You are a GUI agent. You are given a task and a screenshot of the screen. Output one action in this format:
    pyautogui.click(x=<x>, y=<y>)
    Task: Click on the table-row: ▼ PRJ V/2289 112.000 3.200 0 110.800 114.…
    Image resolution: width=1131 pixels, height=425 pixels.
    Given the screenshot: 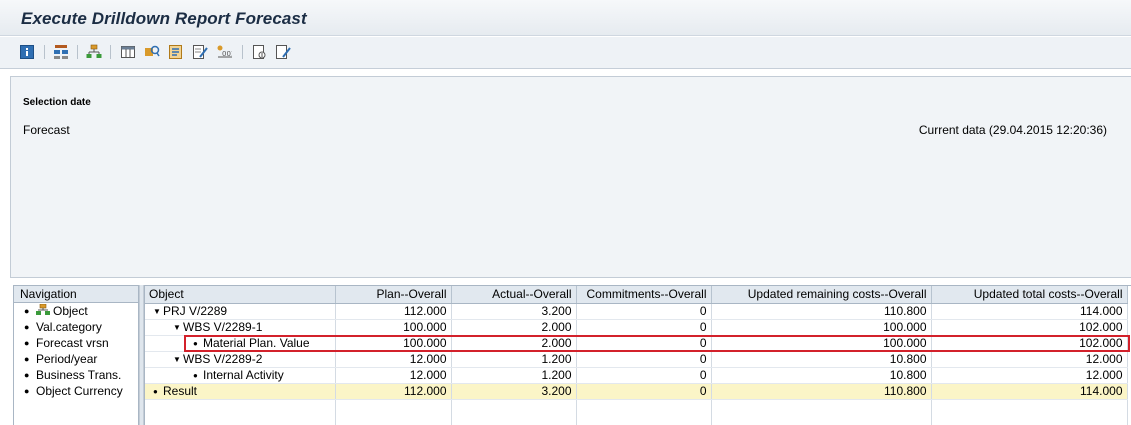 What is the action you would take?
    pyautogui.click(x=636, y=311)
    